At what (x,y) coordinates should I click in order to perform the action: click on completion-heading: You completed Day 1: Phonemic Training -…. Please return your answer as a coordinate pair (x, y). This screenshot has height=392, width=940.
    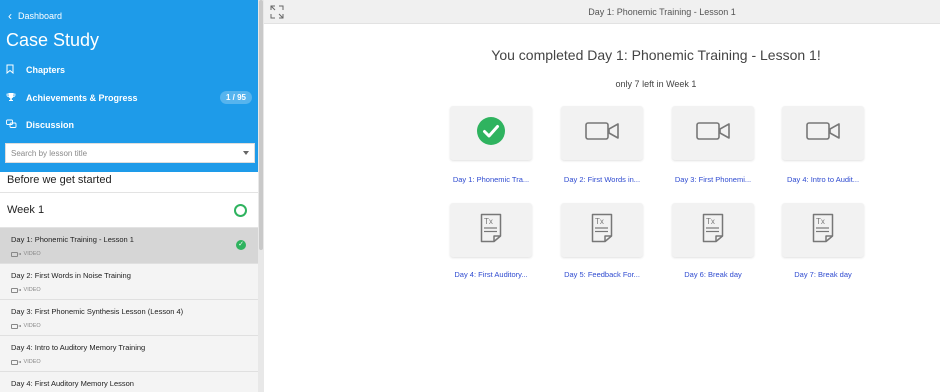
    Looking at the image, I should click on (656, 55).